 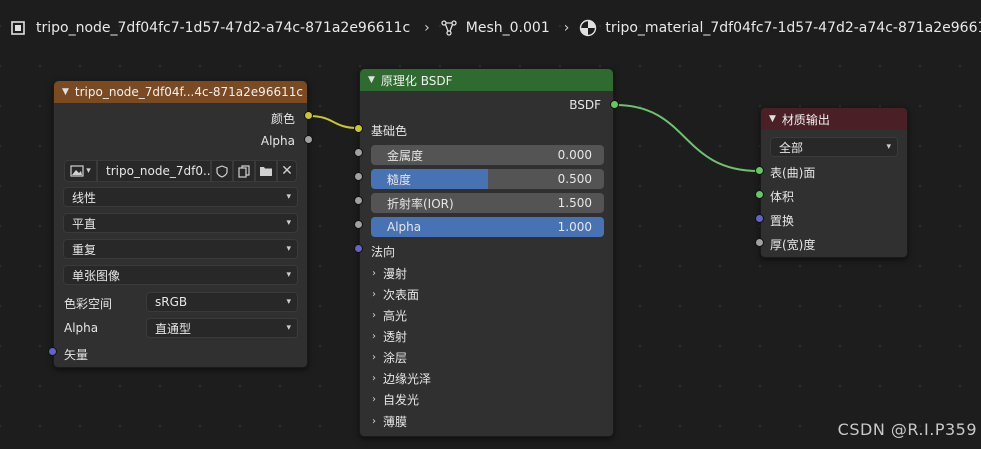 What do you see at coordinates (486, 80) in the screenshot?
I see `node-header: ▼ 原理化 BSDF` at bounding box center [486, 80].